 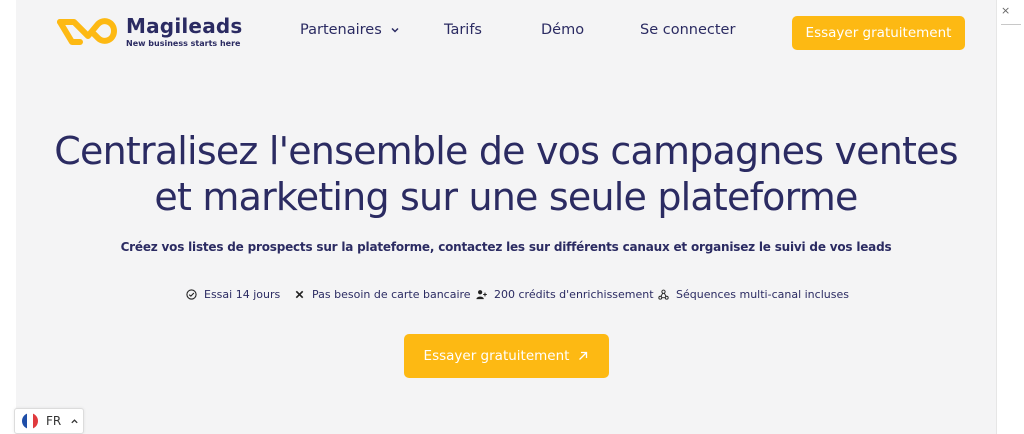 I want to click on close-icon: ×, so click(x=1005, y=10).